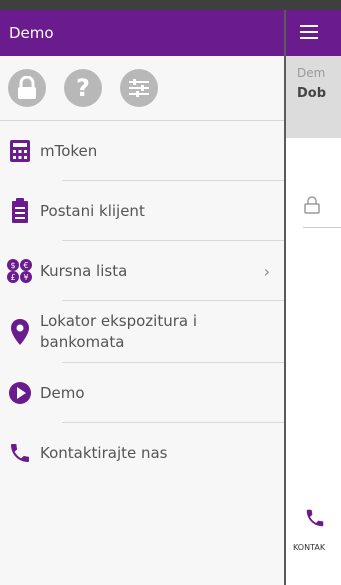 Image resolution: width=341 pixels, height=585 pixels. What do you see at coordinates (142, 151) in the screenshot?
I see `menu-item-mtoken: mToken` at bounding box center [142, 151].